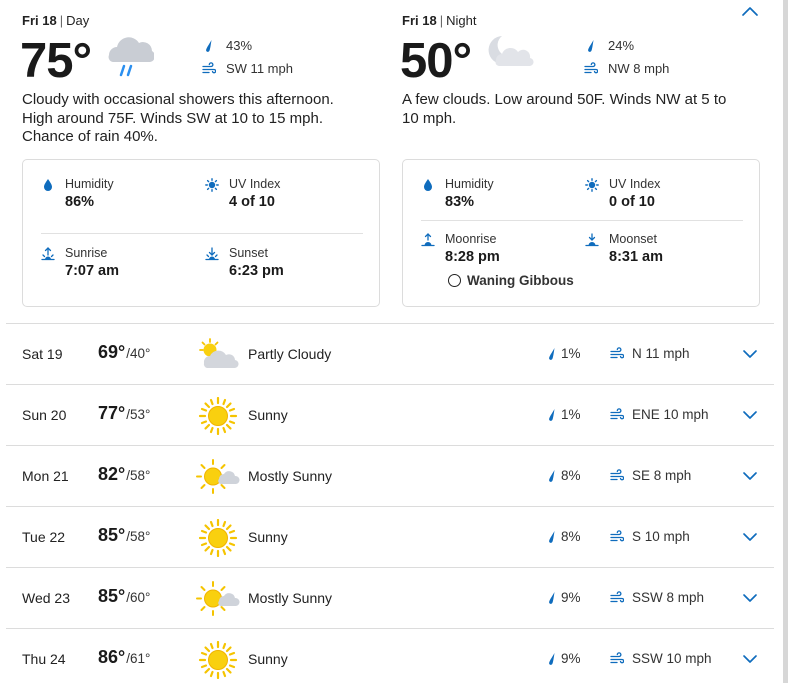  I want to click on forecast-low: /60°, so click(138, 597).